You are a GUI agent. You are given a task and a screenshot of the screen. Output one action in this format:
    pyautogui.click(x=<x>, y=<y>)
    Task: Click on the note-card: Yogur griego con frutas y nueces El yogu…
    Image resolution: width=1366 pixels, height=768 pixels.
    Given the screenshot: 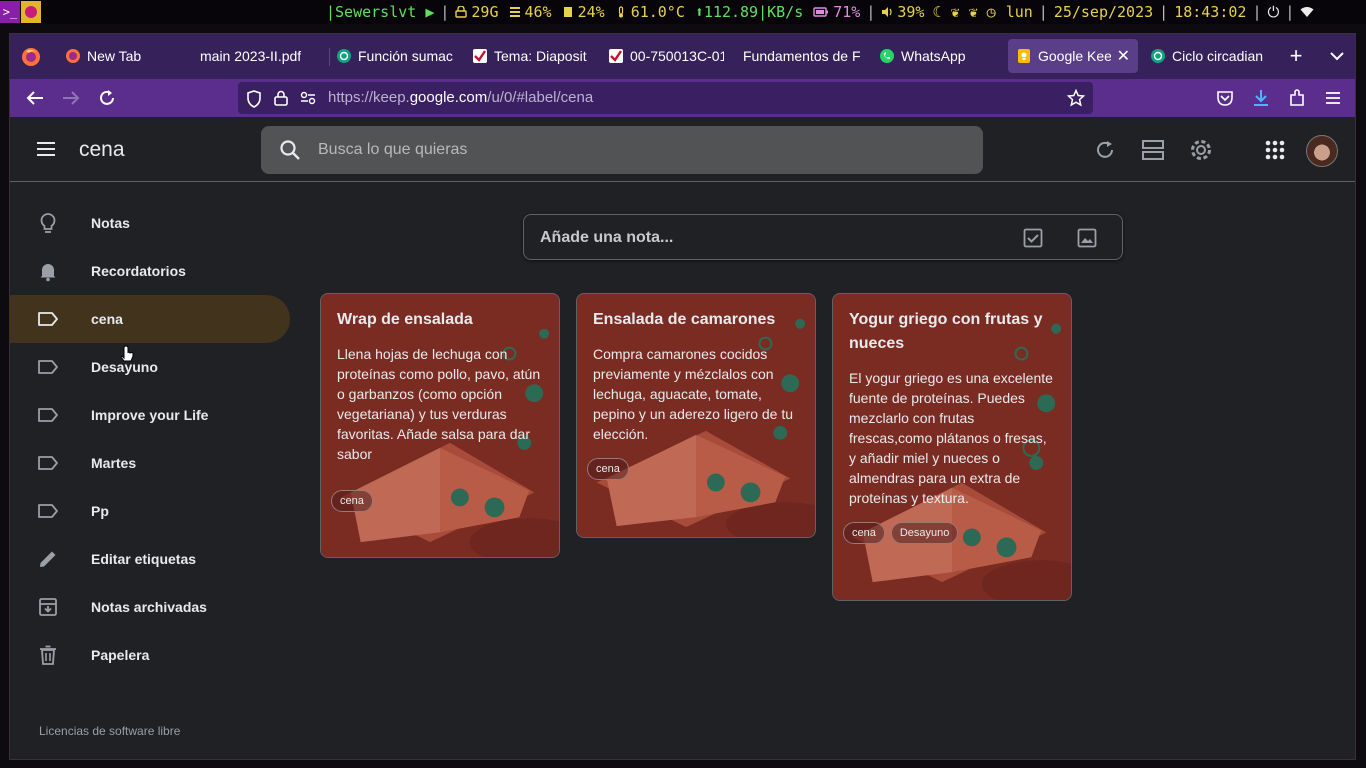 What is the action you would take?
    pyautogui.click(x=952, y=447)
    